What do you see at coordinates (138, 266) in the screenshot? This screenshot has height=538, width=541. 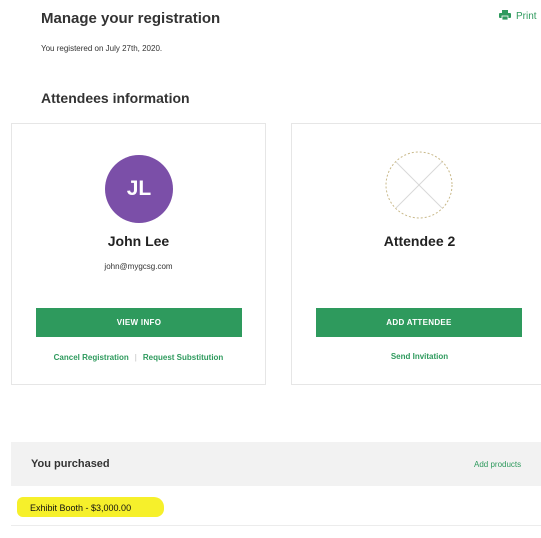 I see `attendee-email: john@mygcsg.com` at bounding box center [138, 266].